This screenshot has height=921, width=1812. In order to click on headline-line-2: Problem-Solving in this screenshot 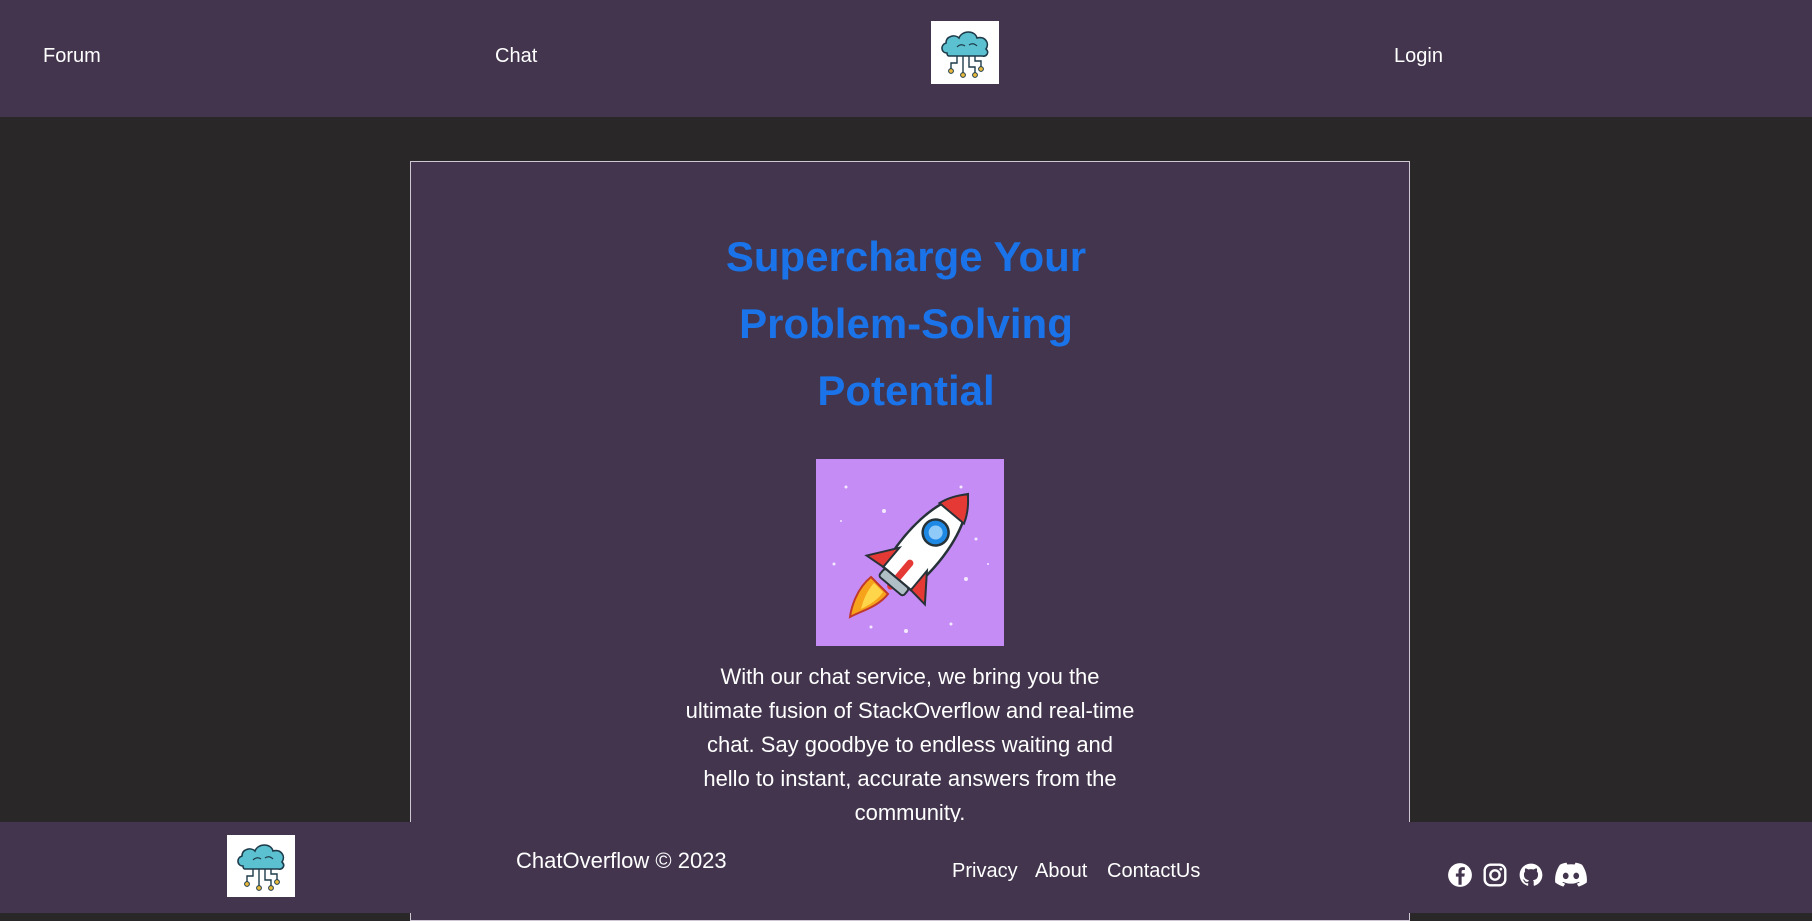, I will do `click(906, 323)`.